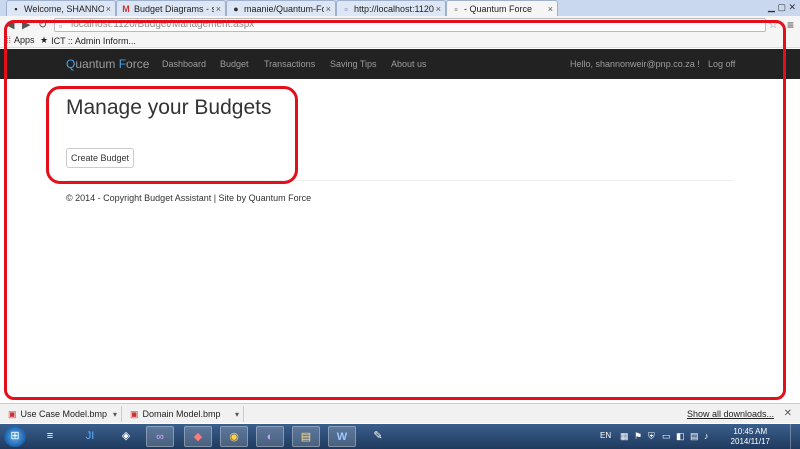  What do you see at coordinates (90, 436) in the screenshot?
I see `rubymine-app-icon: JI` at bounding box center [90, 436].